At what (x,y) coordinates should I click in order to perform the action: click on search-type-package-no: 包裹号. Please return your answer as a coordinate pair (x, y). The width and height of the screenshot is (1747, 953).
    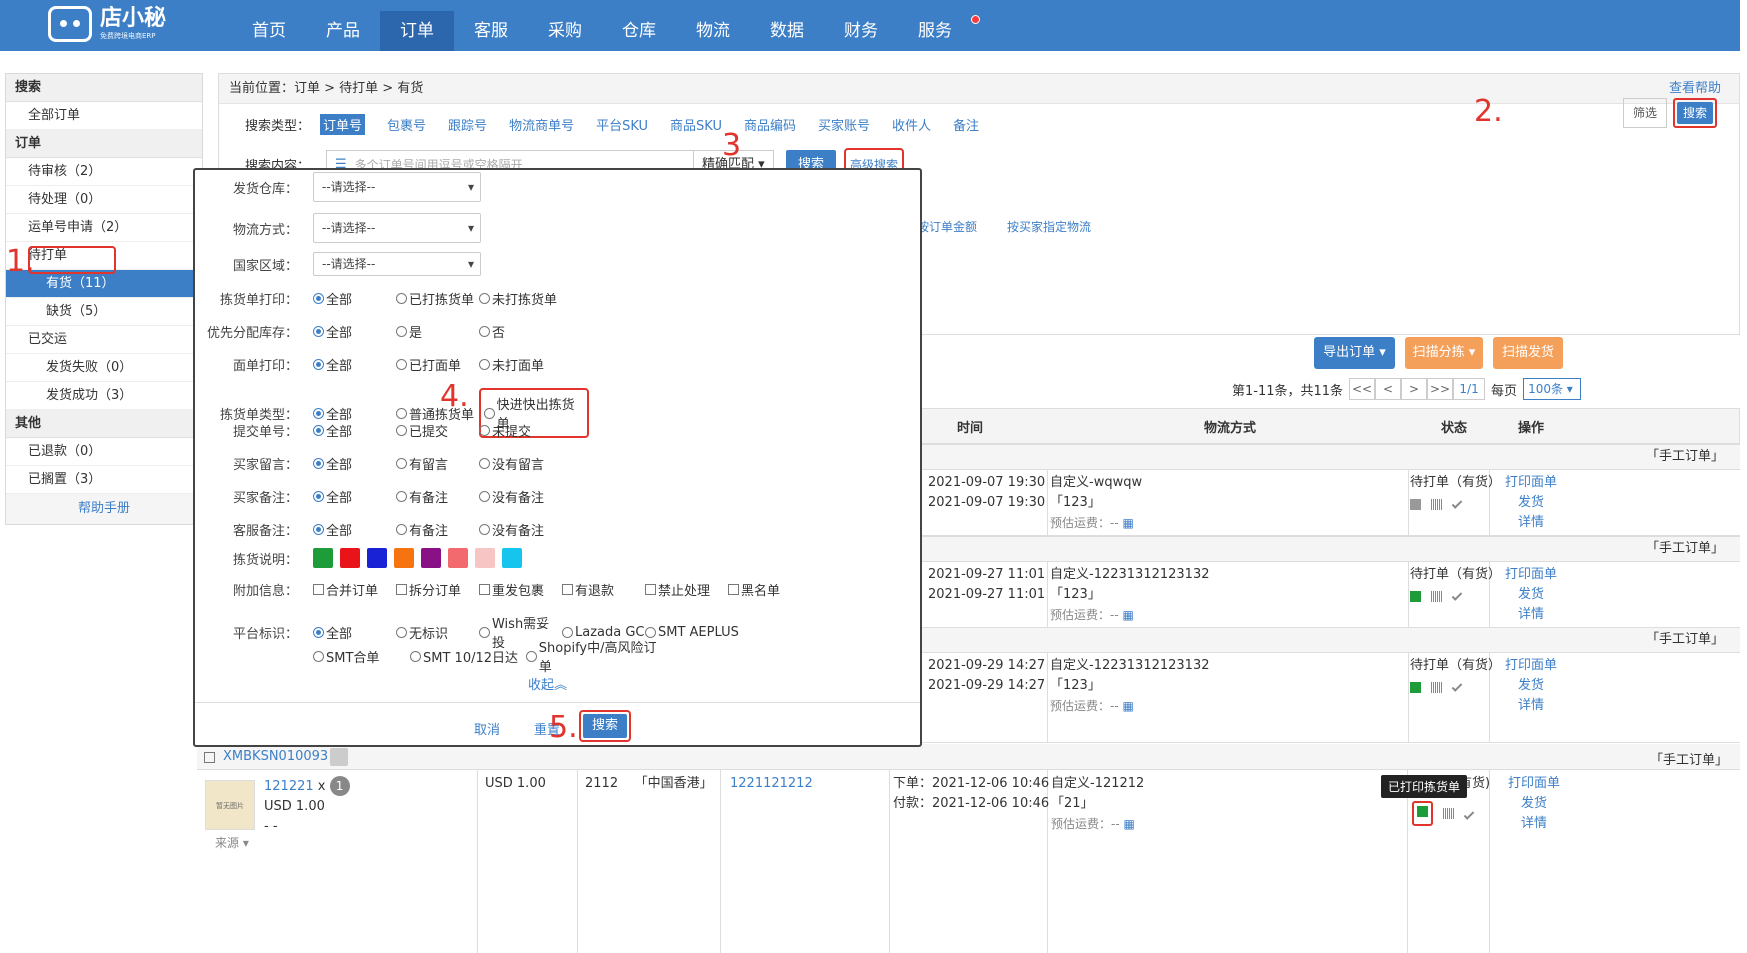
    Looking at the image, I should click on (406, 124).